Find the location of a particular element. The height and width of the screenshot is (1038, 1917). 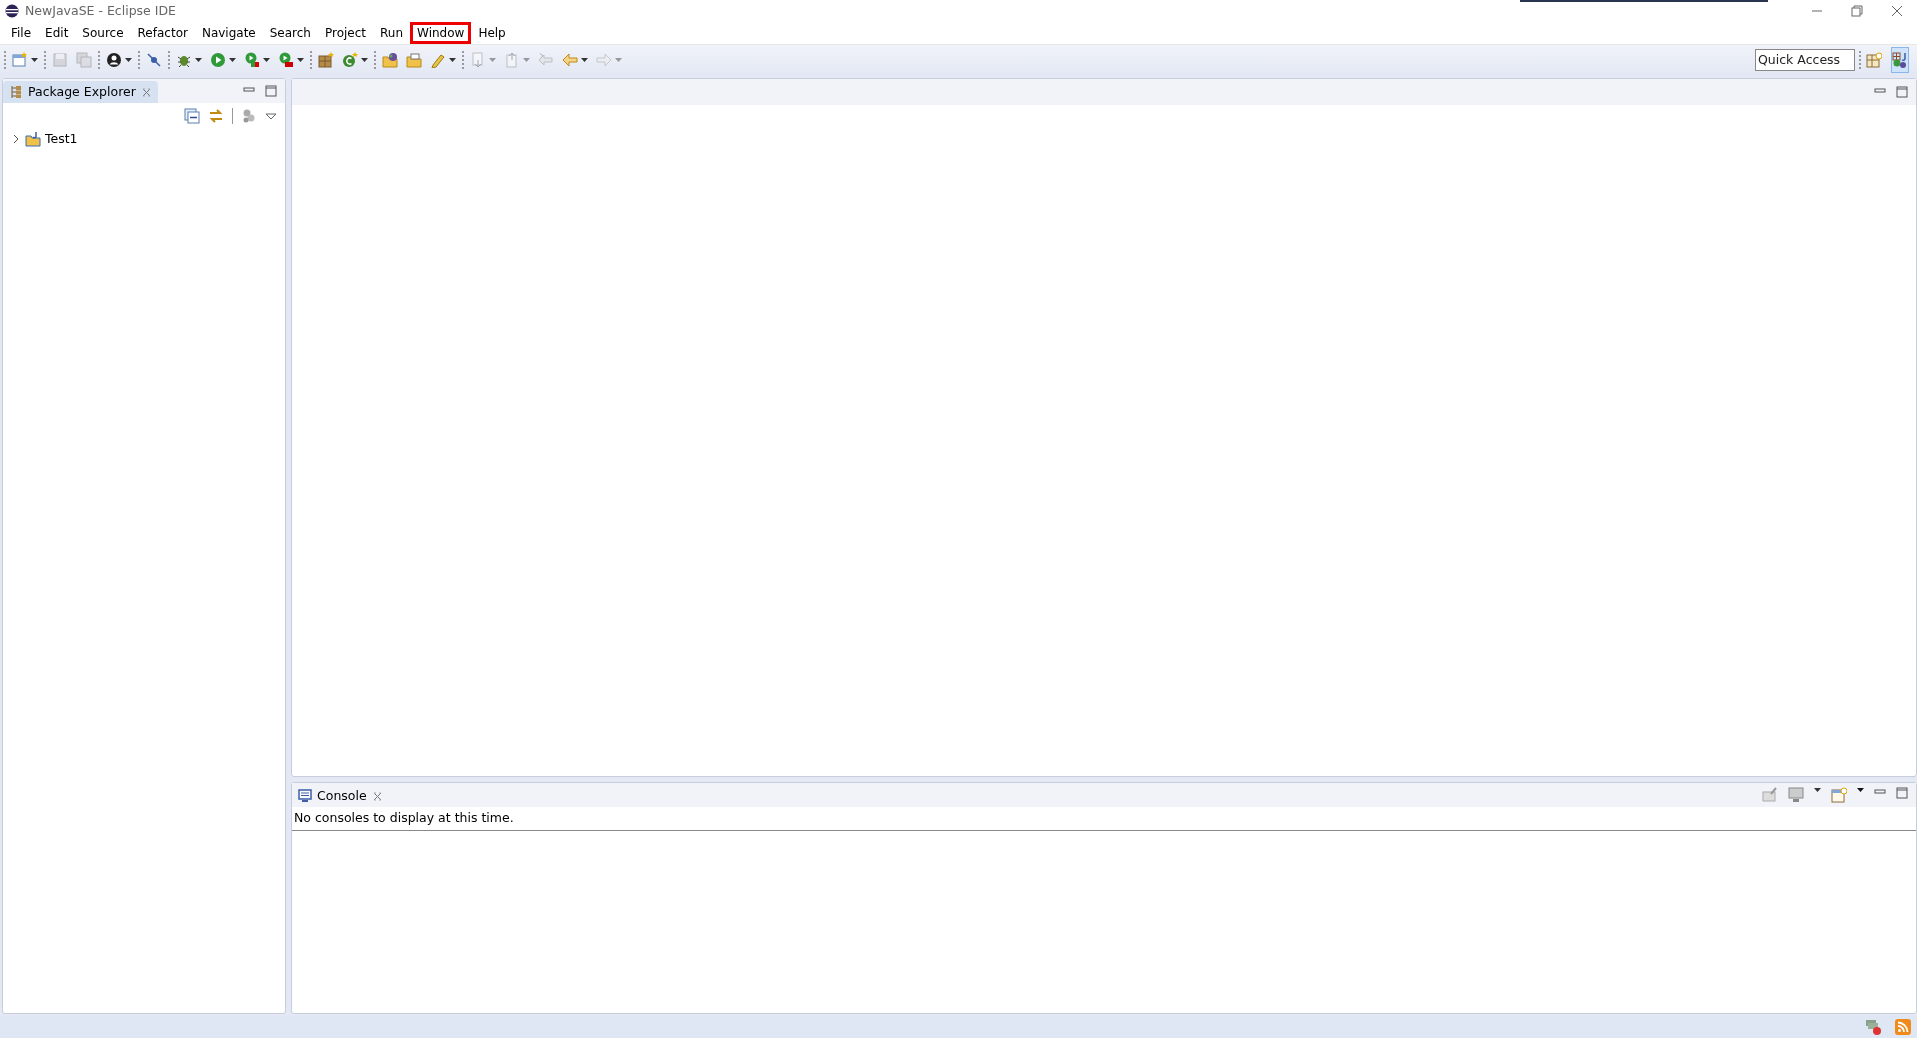

menu-item: Edit is located at coordinates (57, 33).